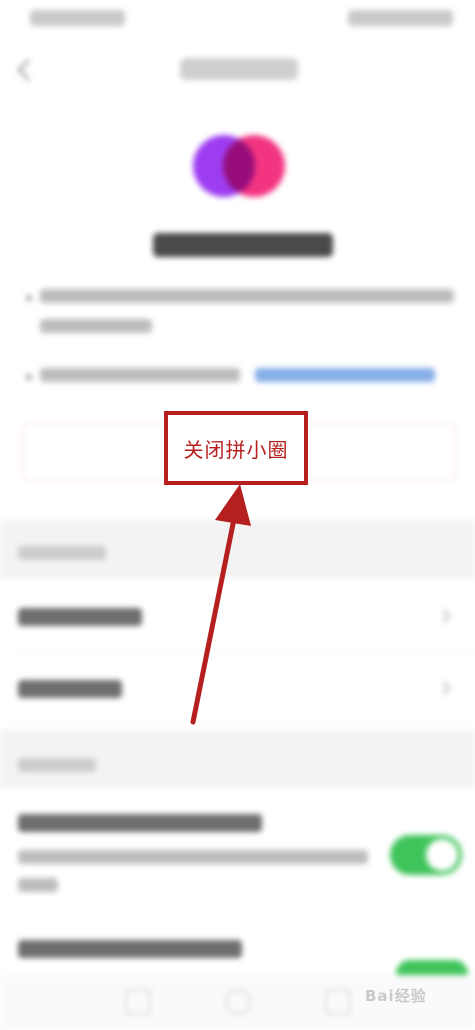 This screenshot has width=475, height=1030. I want to click on toggle-switch-icon, so click(426, 855).